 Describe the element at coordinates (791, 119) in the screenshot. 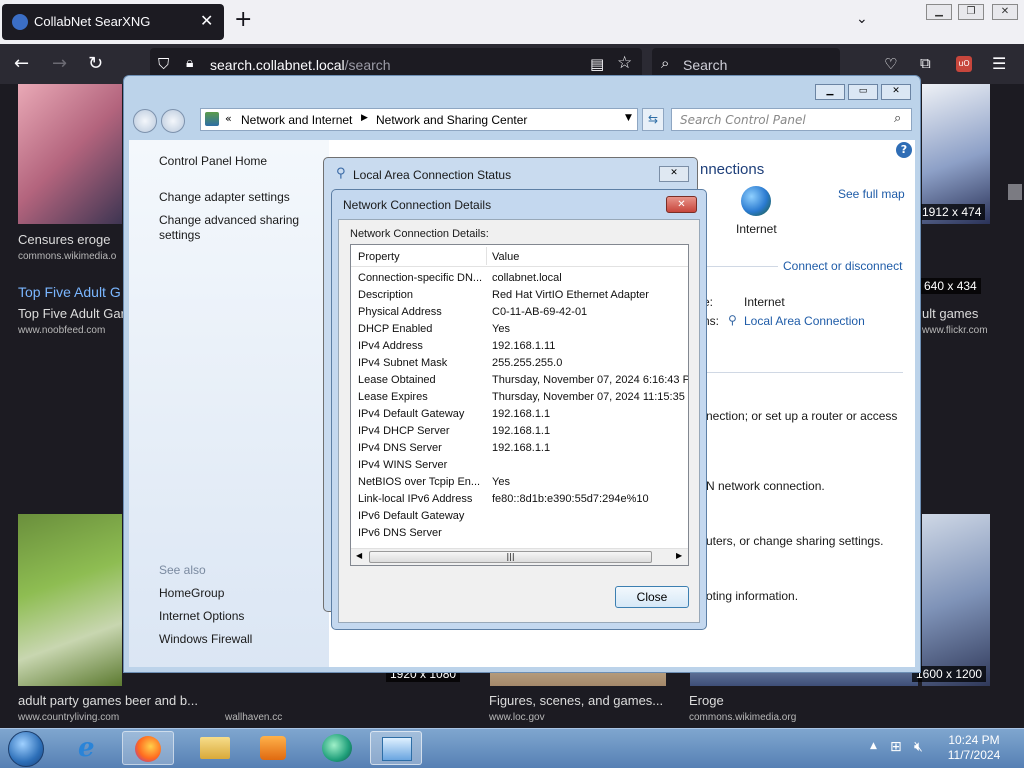

I see `cp-search-input: Search Control Panel` at that location.